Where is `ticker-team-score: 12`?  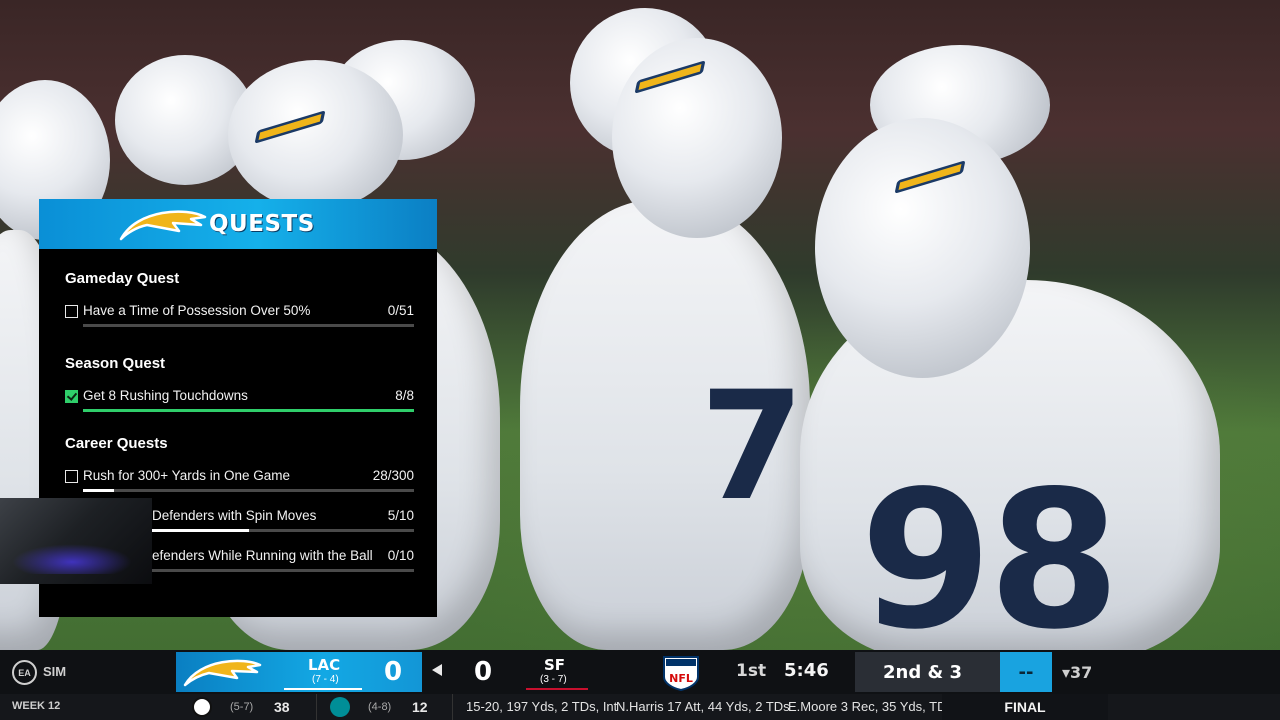
ticker-team-score: 12 is located at coordinates (420, 707).